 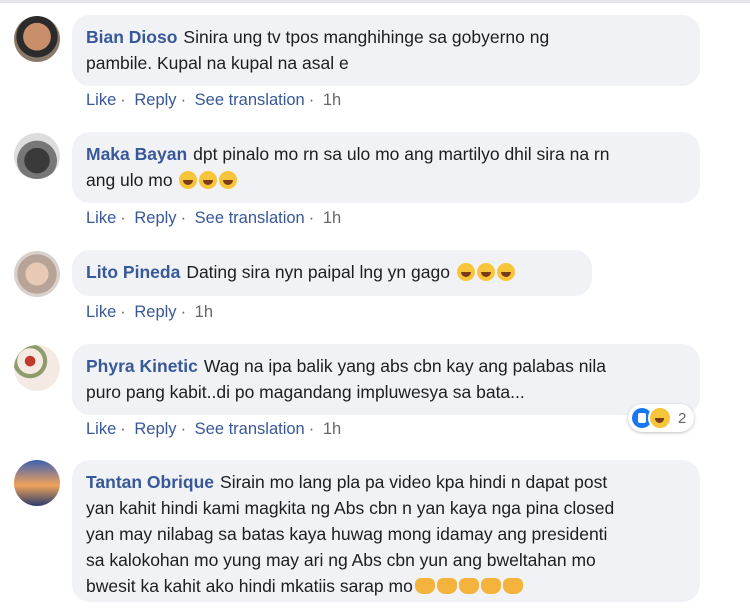 I want to click on comment-actions: Like · Reply · 1h, so click(x=150, y=312).